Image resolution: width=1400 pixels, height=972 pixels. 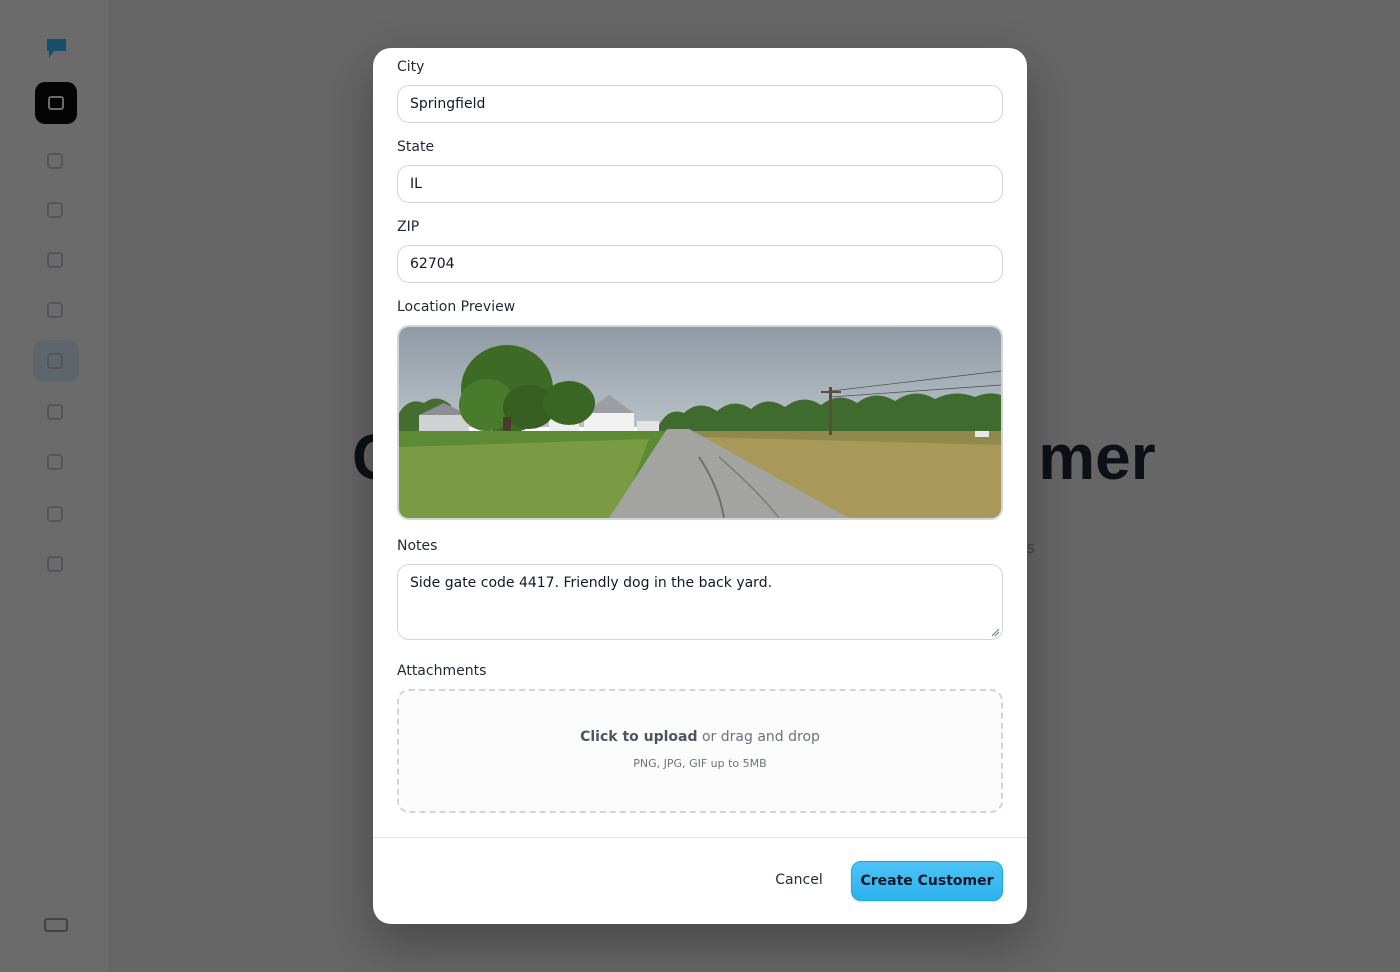 What do you see at coordinates (700, 763) in the screenshot?
I see `upload-file-types-hint: PNG, JPG, GIF up to 5MB` at bounding box center [700, 763].